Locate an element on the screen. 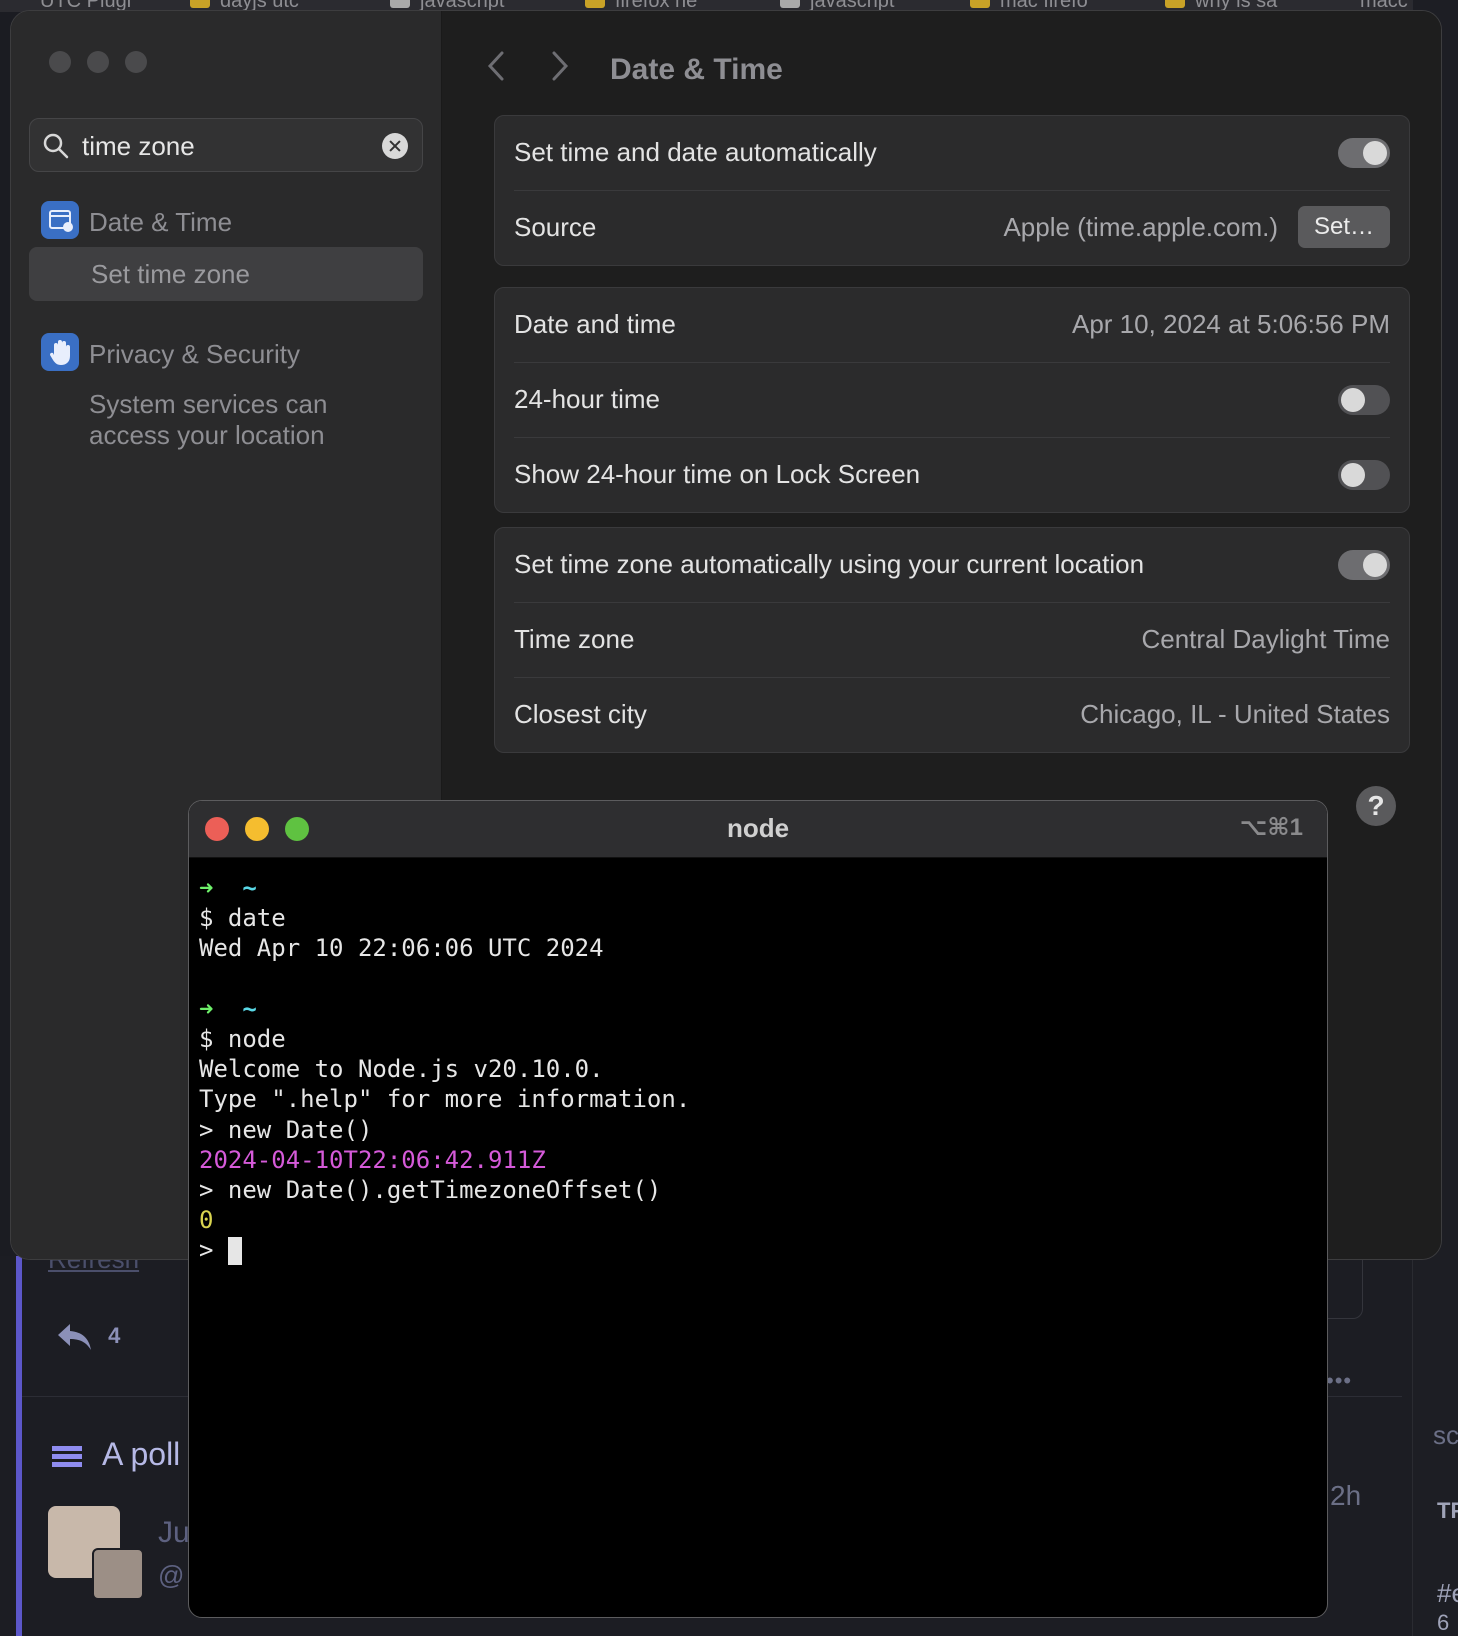 The width and height of the screenshot is (1458, 1636). avatar is located at coordinates (118, 1574).